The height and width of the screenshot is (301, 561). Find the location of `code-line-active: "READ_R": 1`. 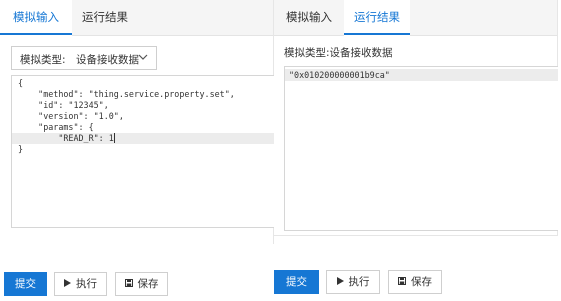

code-line-active: "READ_R": 1 is located at coordinates (143, 138).